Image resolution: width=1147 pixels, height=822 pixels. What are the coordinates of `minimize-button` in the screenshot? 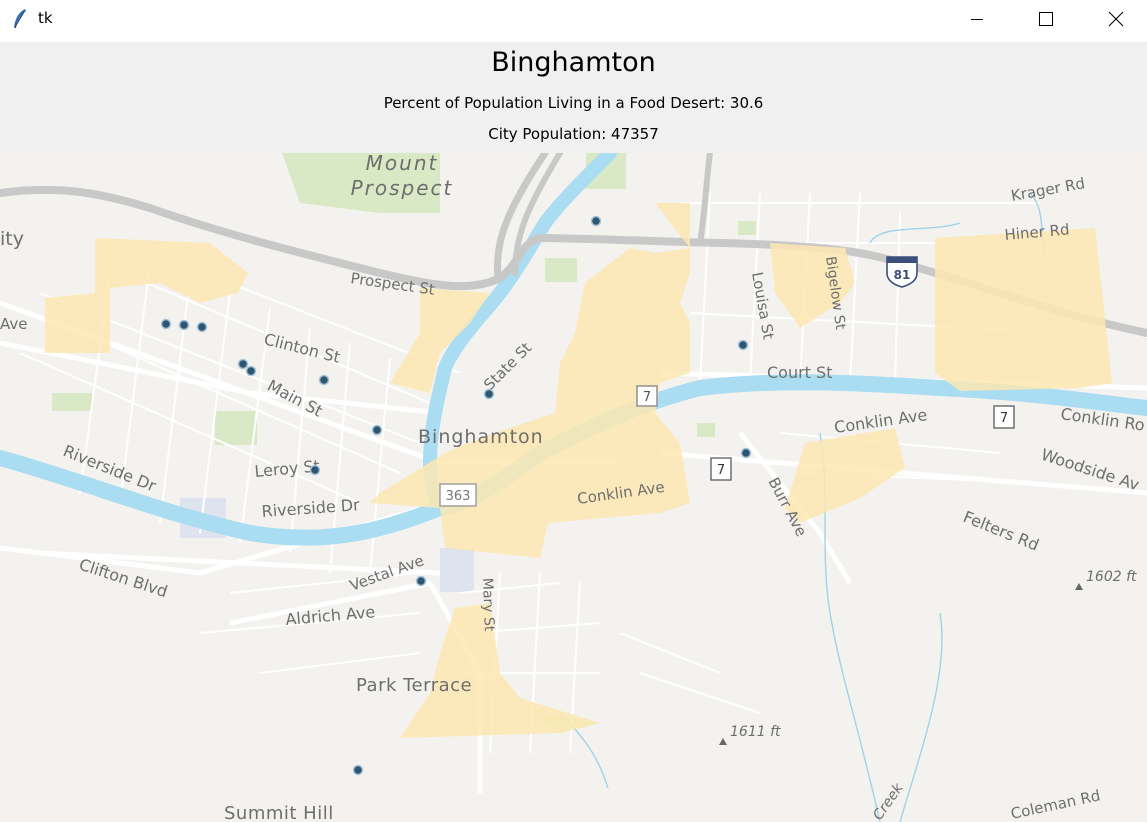 It's located at (977, 19).